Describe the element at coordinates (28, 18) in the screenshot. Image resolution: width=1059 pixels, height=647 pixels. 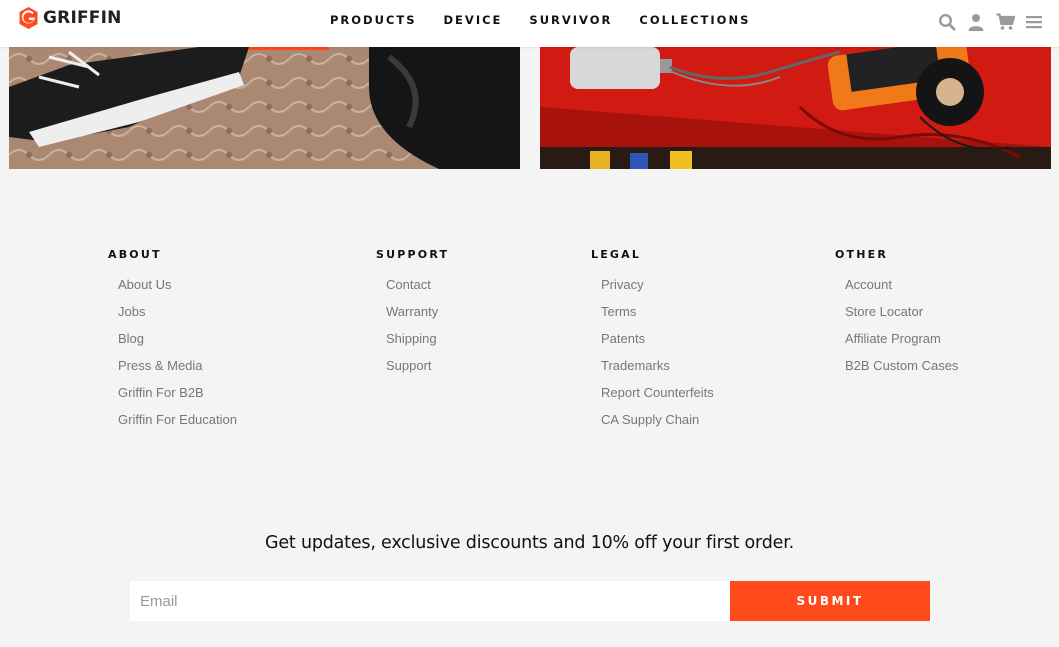
I see `griffin-logo-icon` at that location.